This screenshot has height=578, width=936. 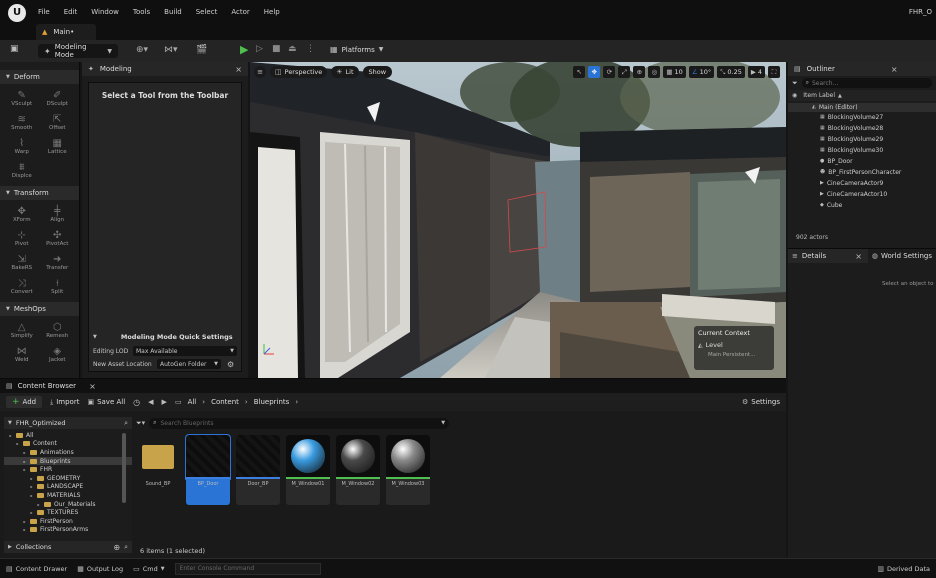 What do you see at coordinates (22, 355) in the screenshot?
I see `tool-weld: ⋈ Weld` at bounding box center [22, 355].